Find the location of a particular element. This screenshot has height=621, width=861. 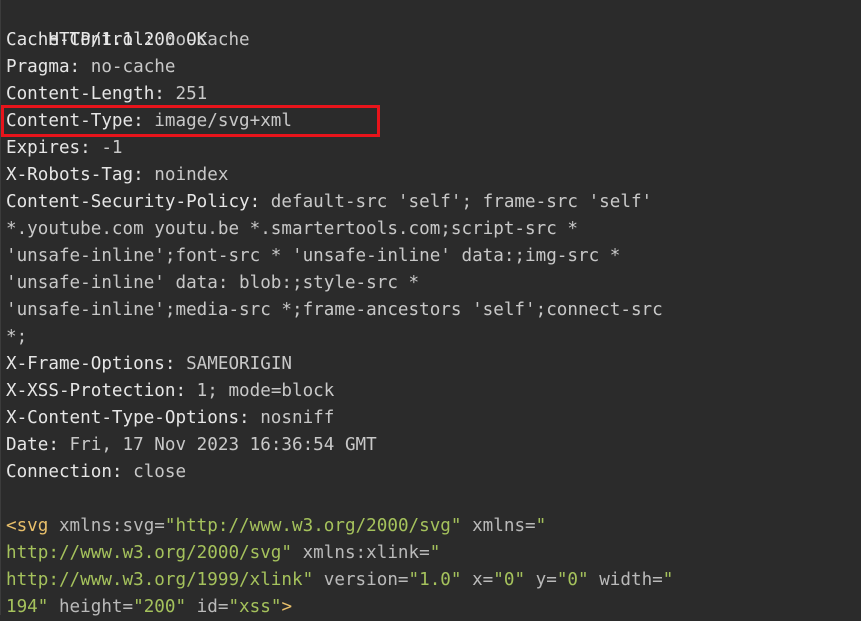

attr-name: y= is located at coordinates (541, 580).